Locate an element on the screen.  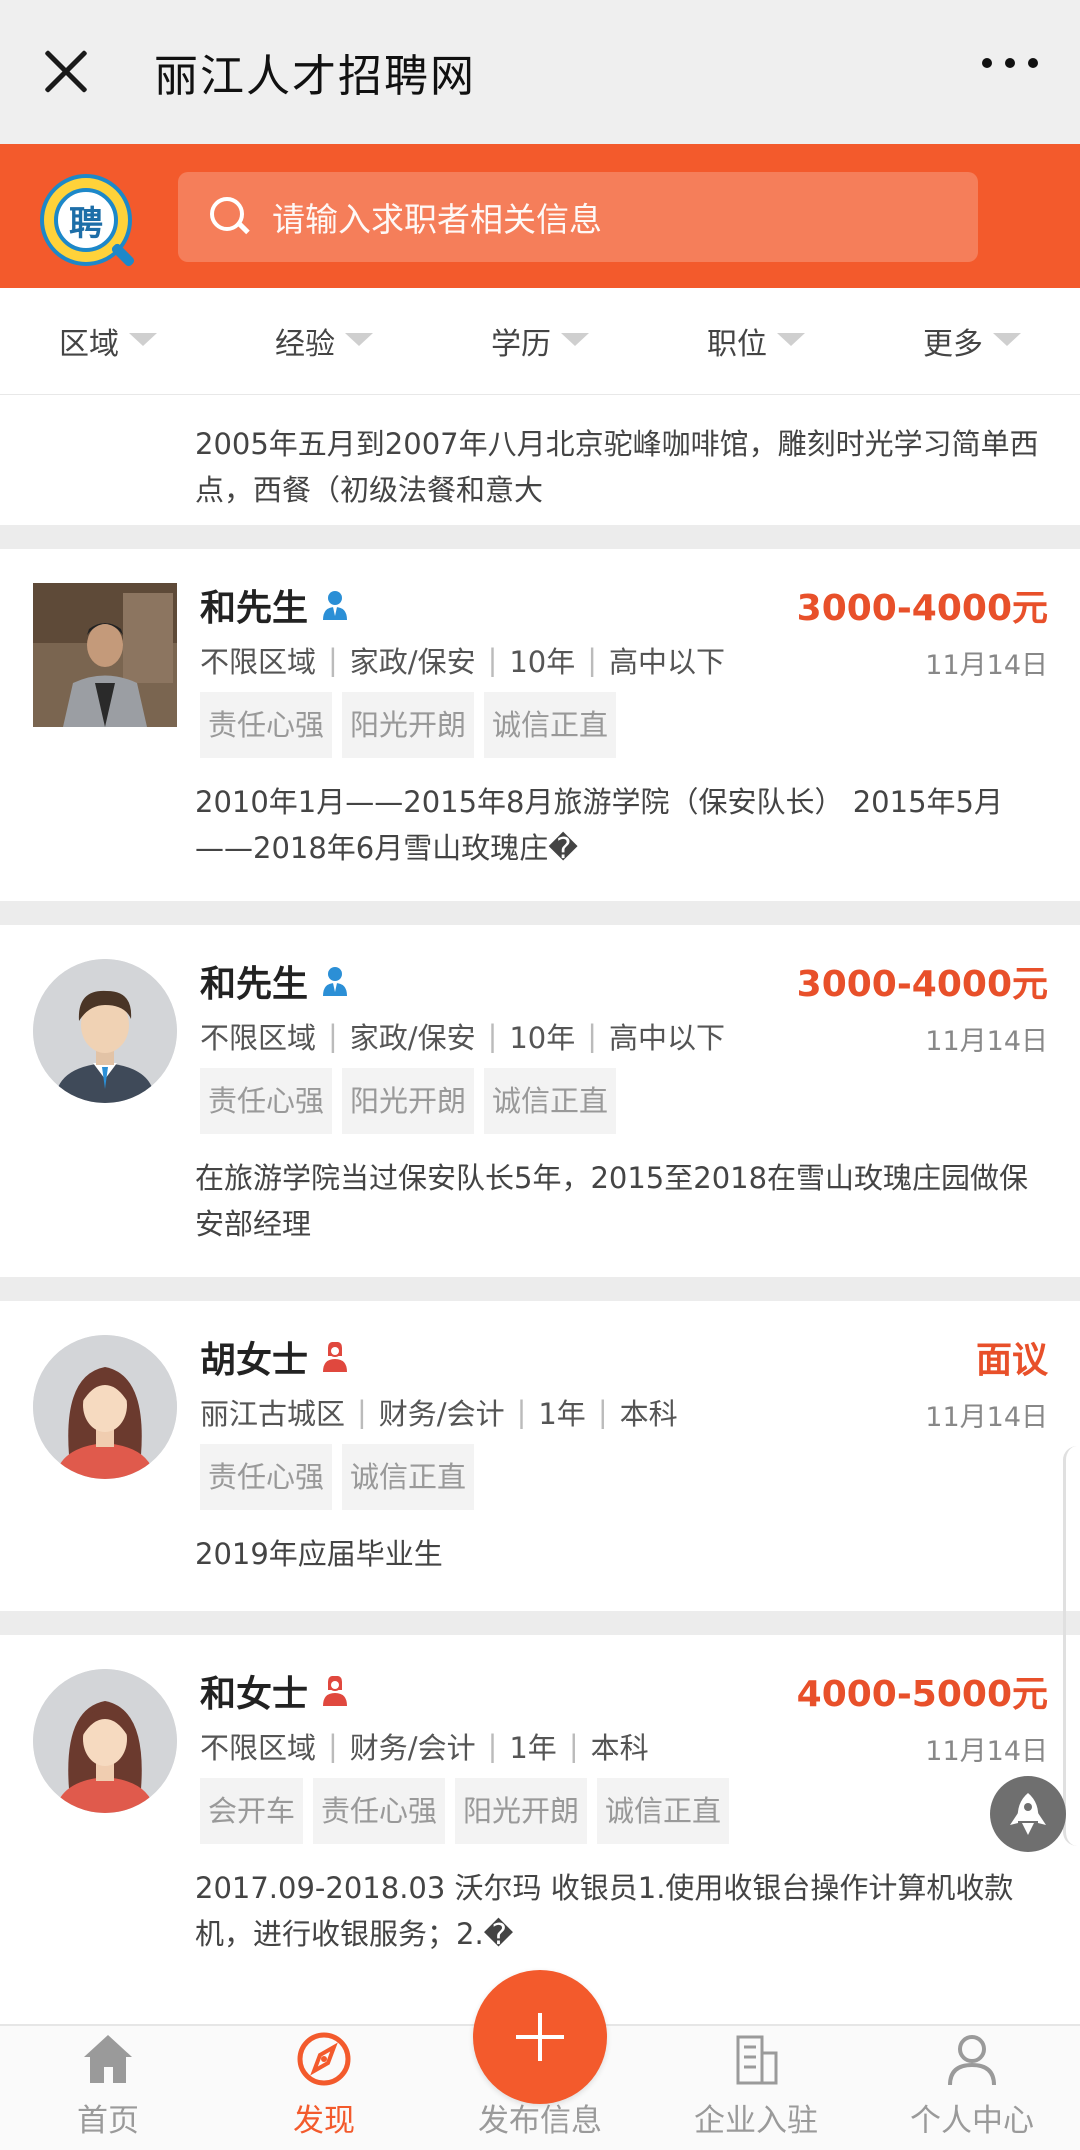
salary: 3000-4000元 is located at coordinates (922, 608).